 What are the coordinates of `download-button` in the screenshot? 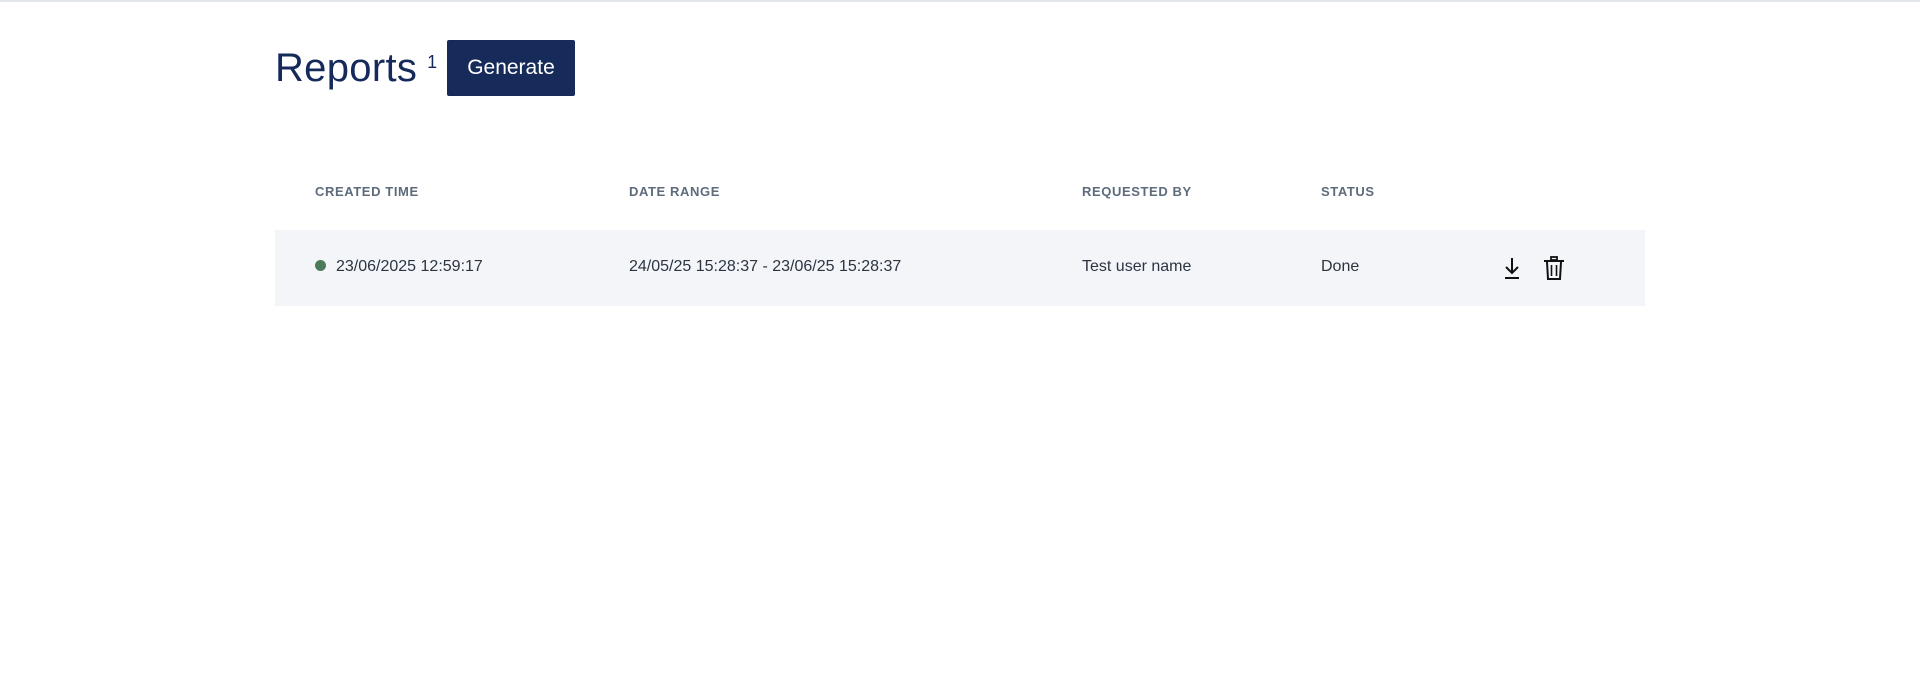 It's located at (1512, 268).